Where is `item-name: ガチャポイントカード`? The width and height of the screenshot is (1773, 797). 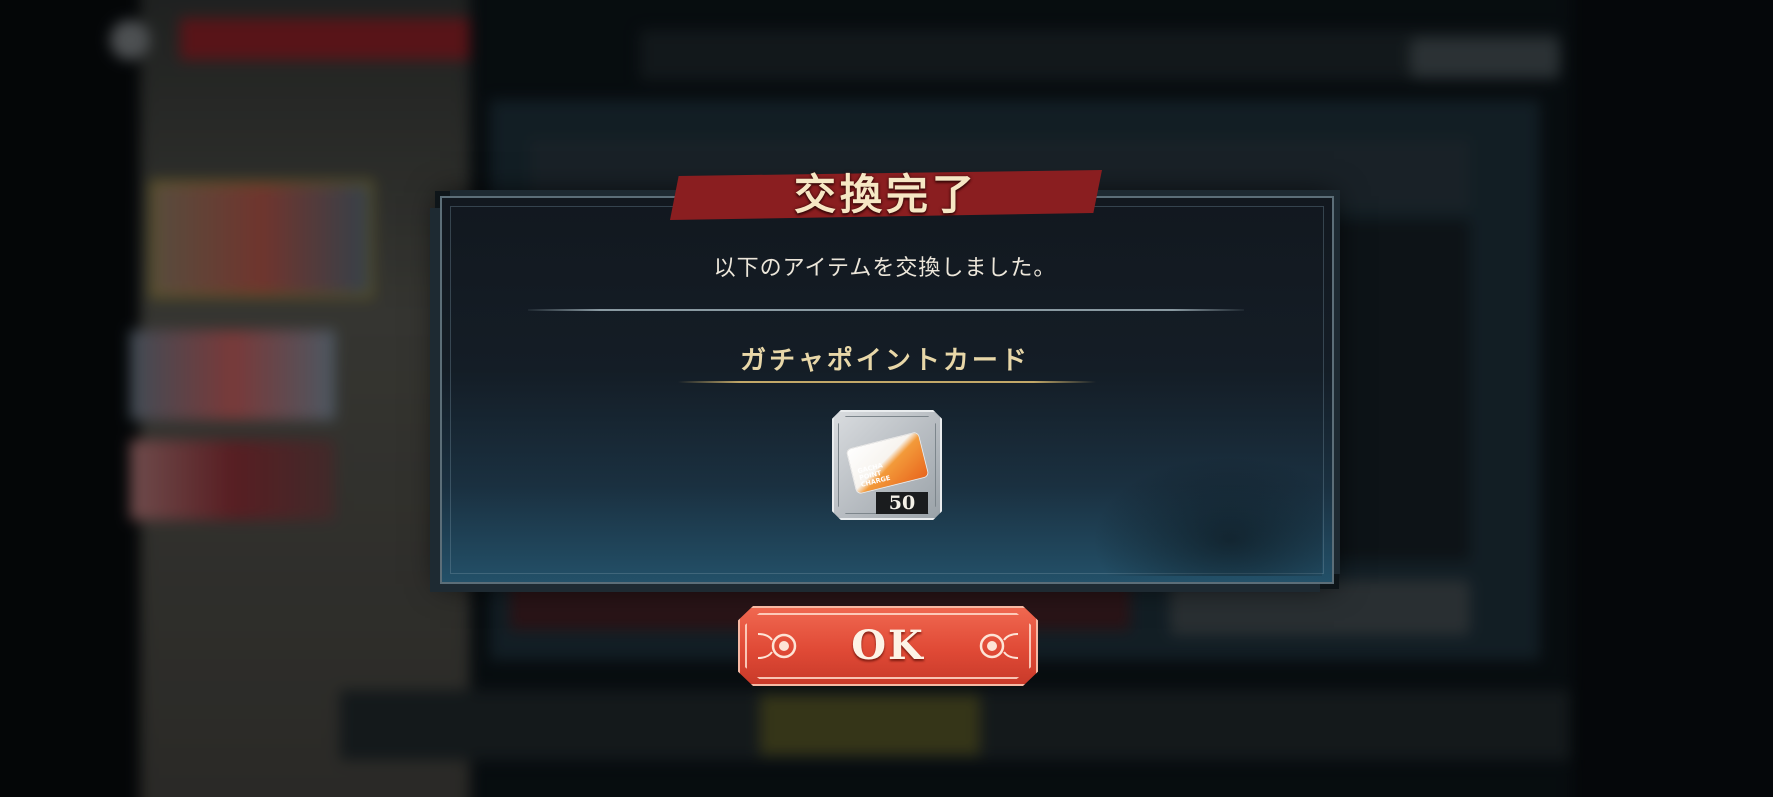 item-name: ガチャポイントカード is located at coordinates (885, 361).